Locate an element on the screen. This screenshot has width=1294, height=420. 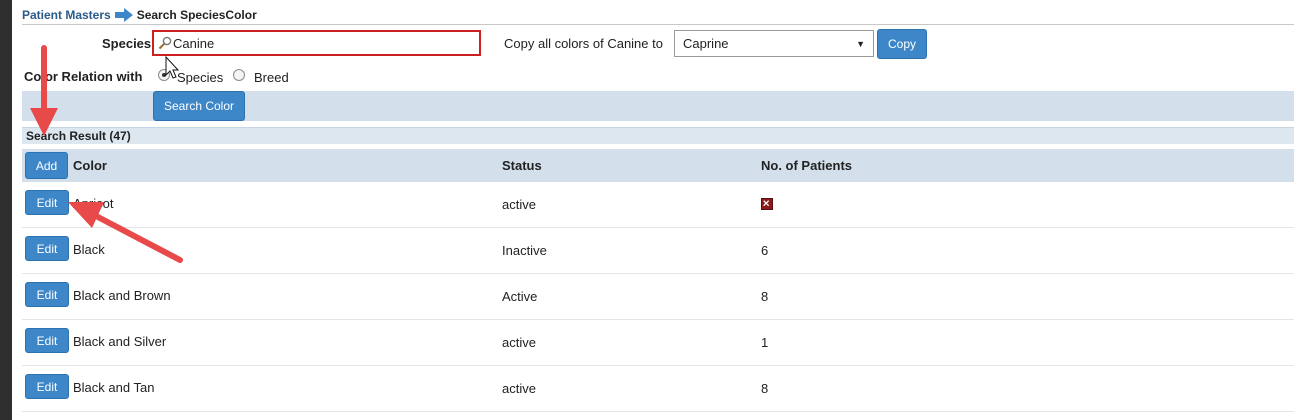
table-row: Edit Black and Tan active 8 is located at coordinates (658, 389).